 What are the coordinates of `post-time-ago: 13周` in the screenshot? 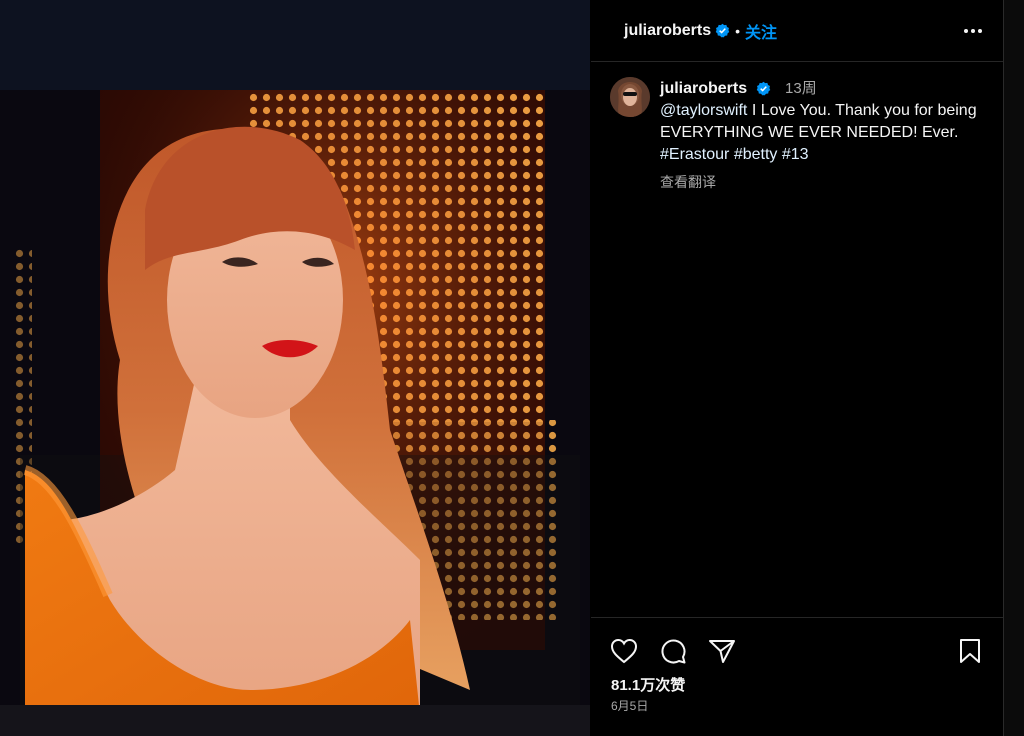 It's located at (801, 88).